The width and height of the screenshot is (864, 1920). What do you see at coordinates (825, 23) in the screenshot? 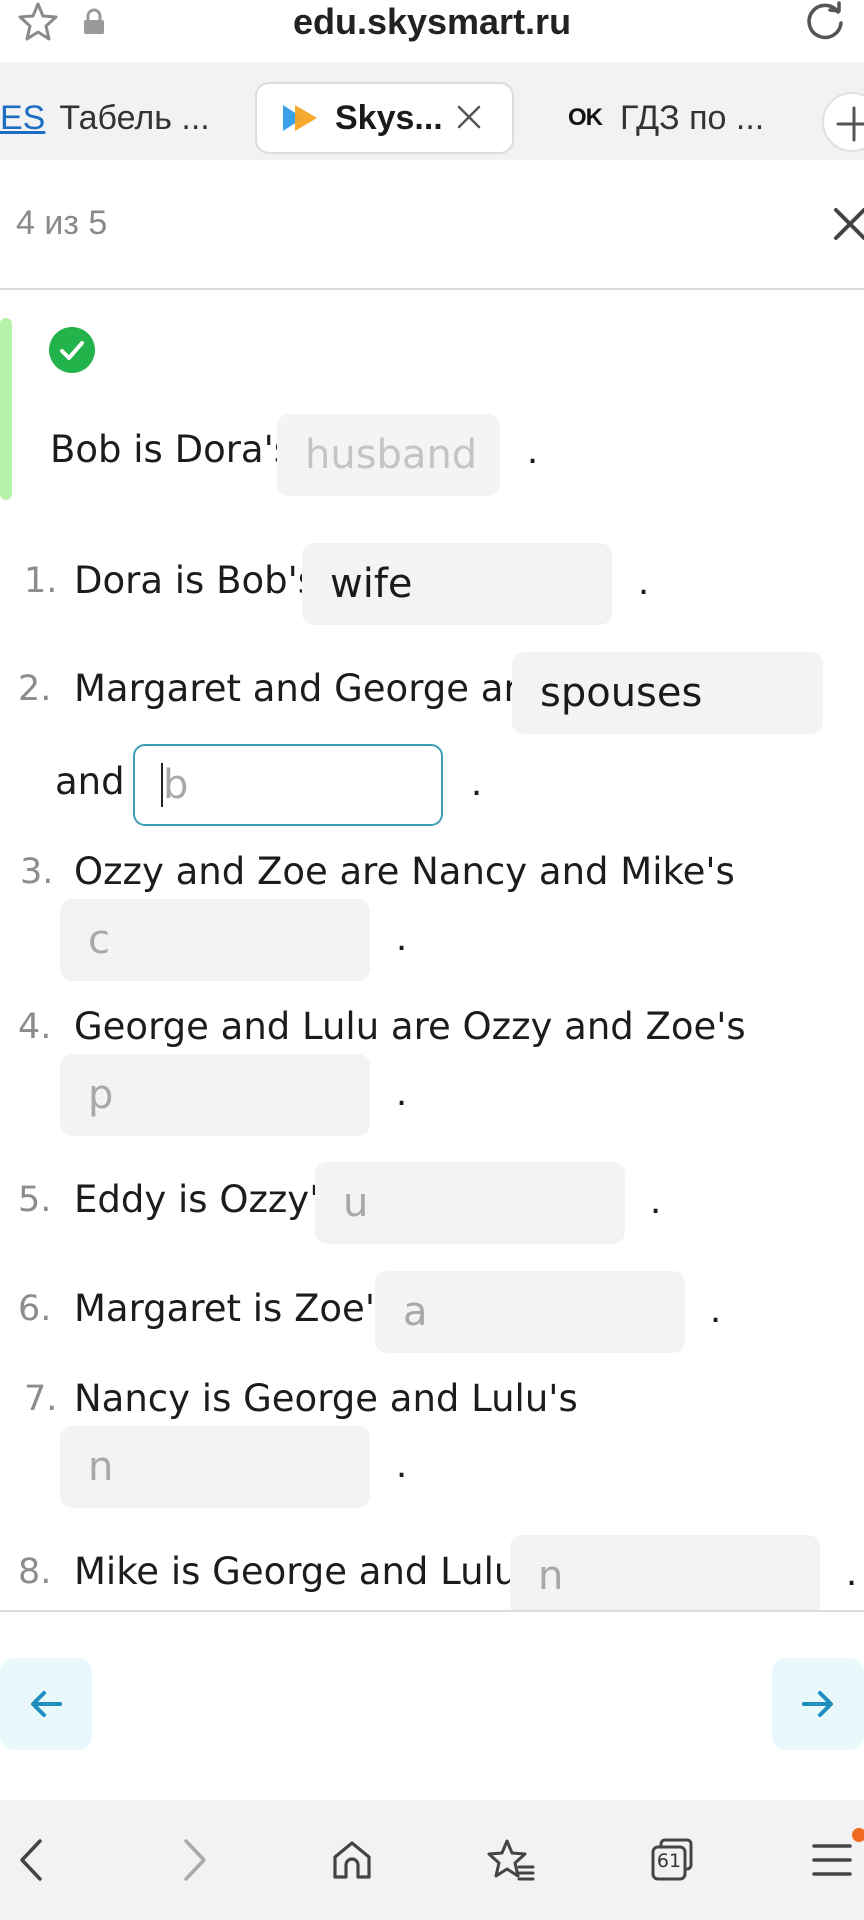
I see `reload-icon` at bounding box center [825, 23].